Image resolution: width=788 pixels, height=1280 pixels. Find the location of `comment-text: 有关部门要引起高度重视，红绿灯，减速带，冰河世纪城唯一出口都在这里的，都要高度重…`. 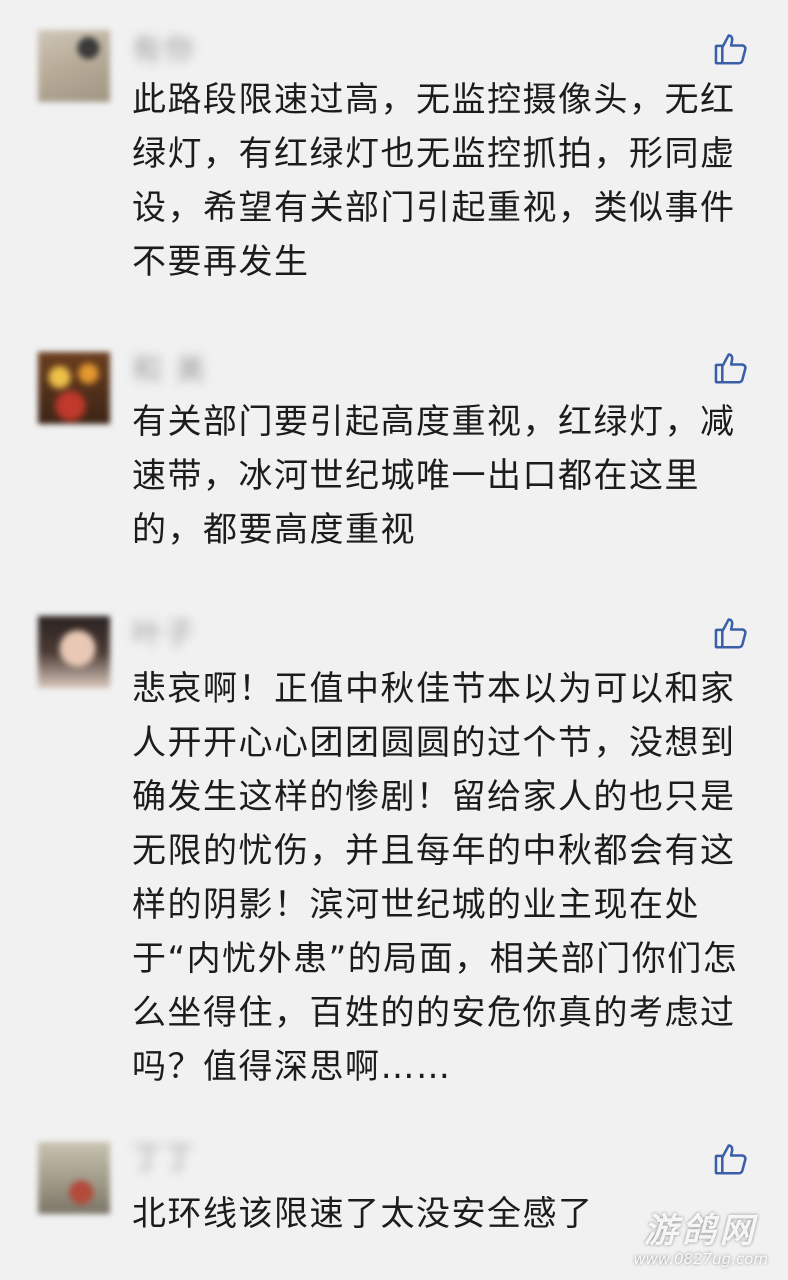

comment-text: 有关部门要引起高度重视，红绿灯，减速带，冰河世纪城唯一出口都在这里的，都要高度重… is located at coordinates (434, 476).